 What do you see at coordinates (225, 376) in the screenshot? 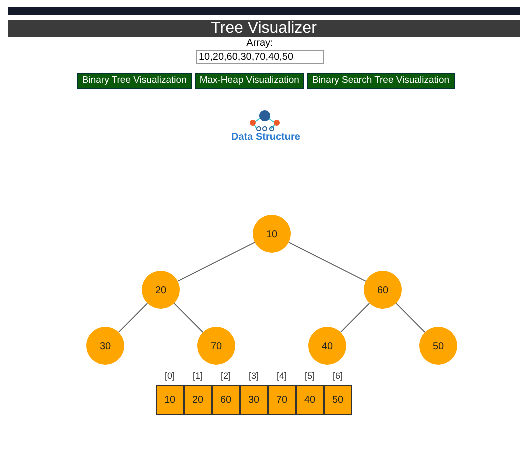
I see `array-index: [2]` at bounding box center [225, 376].